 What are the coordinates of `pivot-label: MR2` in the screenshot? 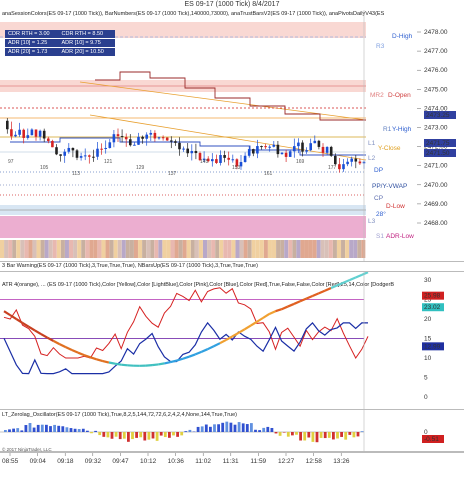 It's located at (377, 95).